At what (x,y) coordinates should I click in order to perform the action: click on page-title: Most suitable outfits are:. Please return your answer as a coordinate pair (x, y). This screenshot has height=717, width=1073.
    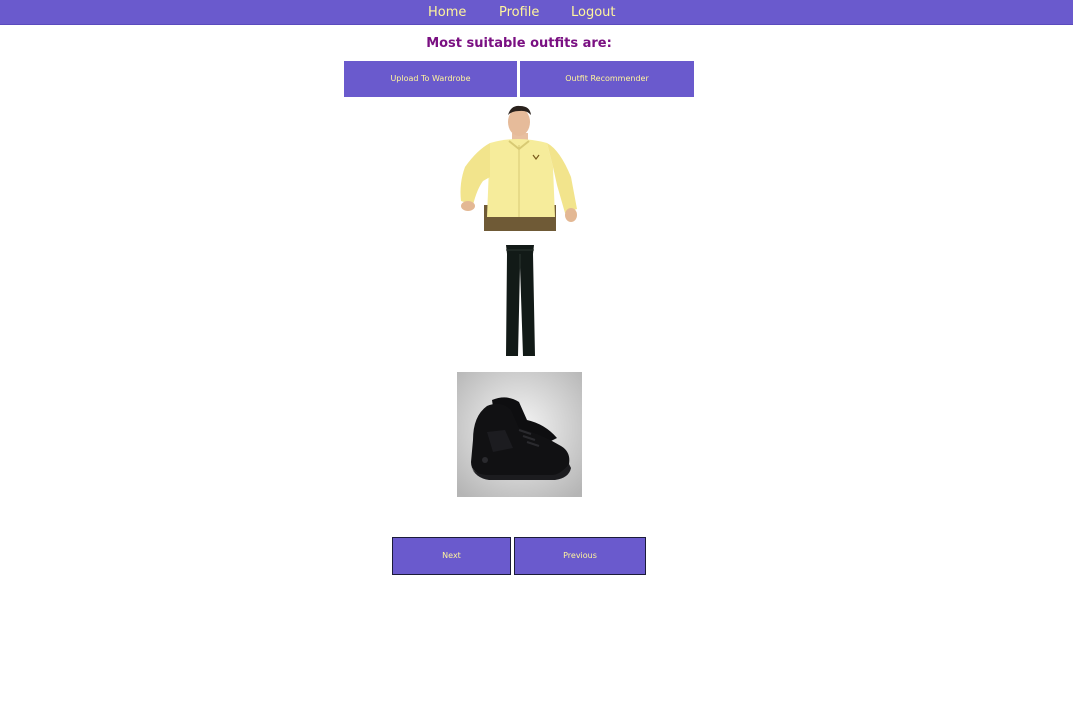
    Looking at the image, I should click on (519, 43).